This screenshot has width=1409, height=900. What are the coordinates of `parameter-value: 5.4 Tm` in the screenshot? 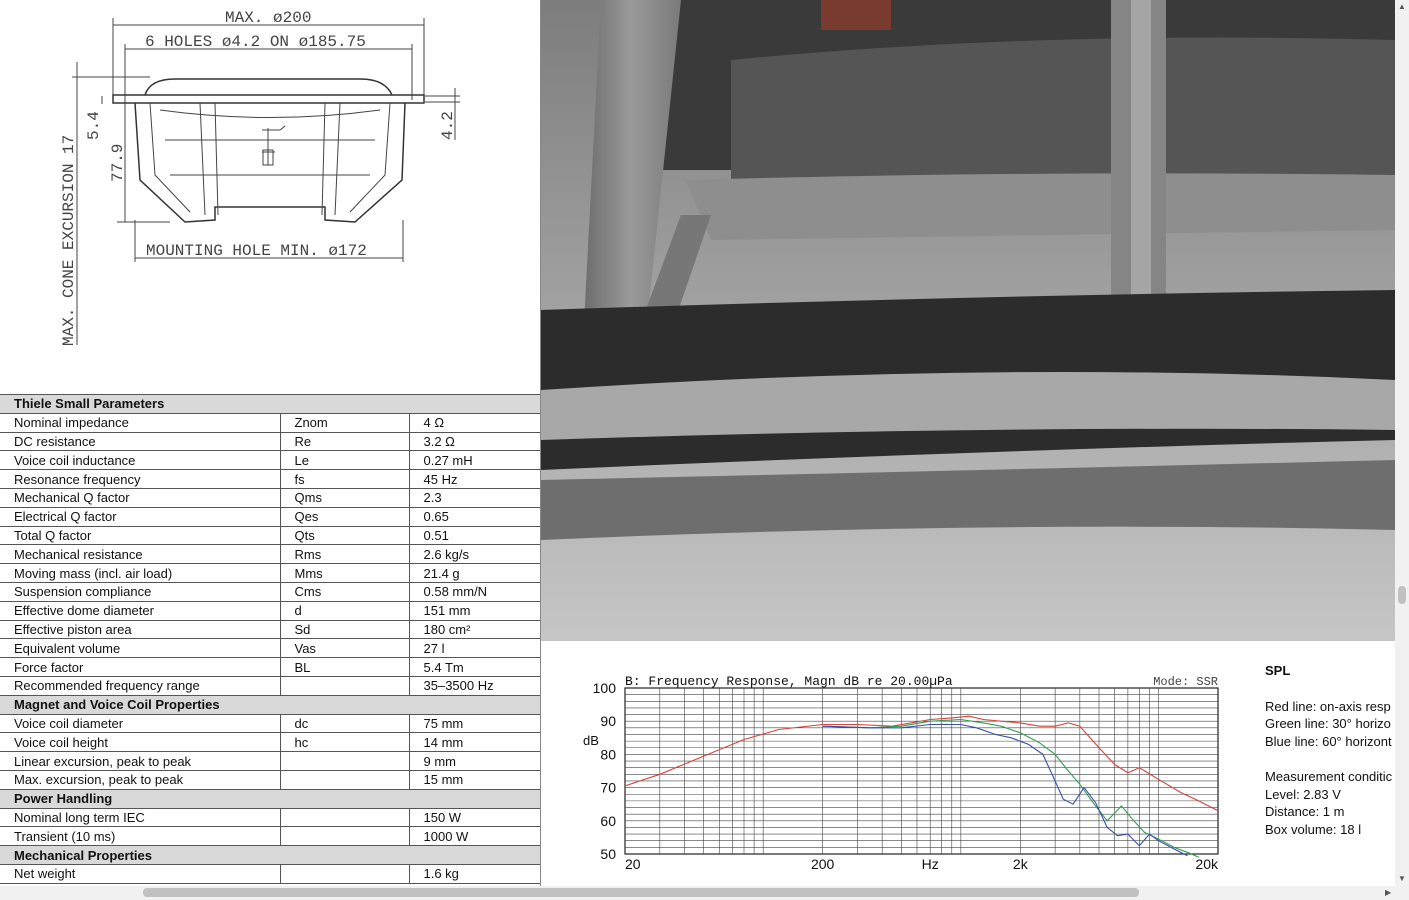 It's located at (474, 667).